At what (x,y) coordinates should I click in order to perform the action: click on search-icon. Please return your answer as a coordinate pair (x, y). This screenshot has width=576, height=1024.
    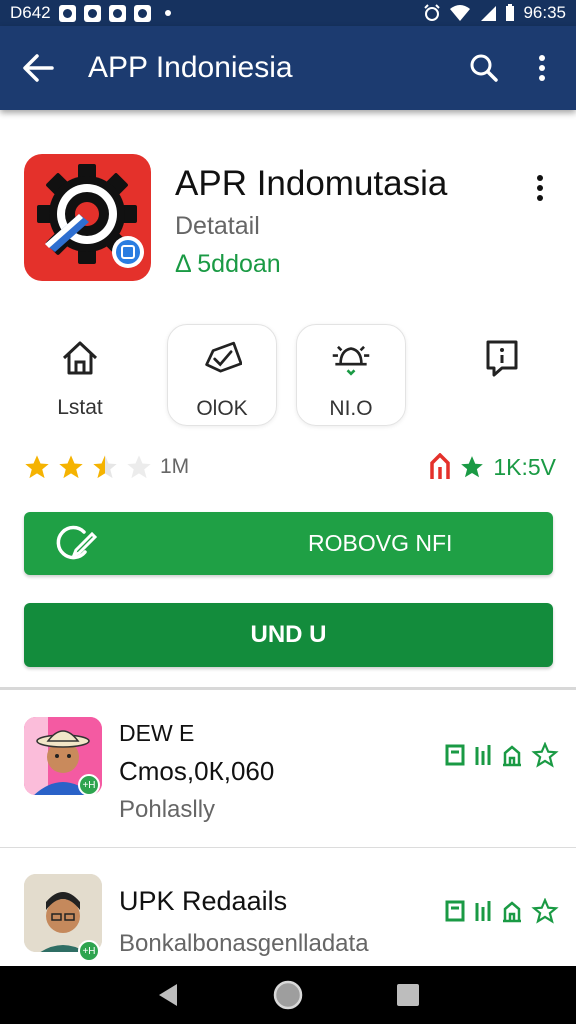
    Looking at the image, I should click on (484, 68).